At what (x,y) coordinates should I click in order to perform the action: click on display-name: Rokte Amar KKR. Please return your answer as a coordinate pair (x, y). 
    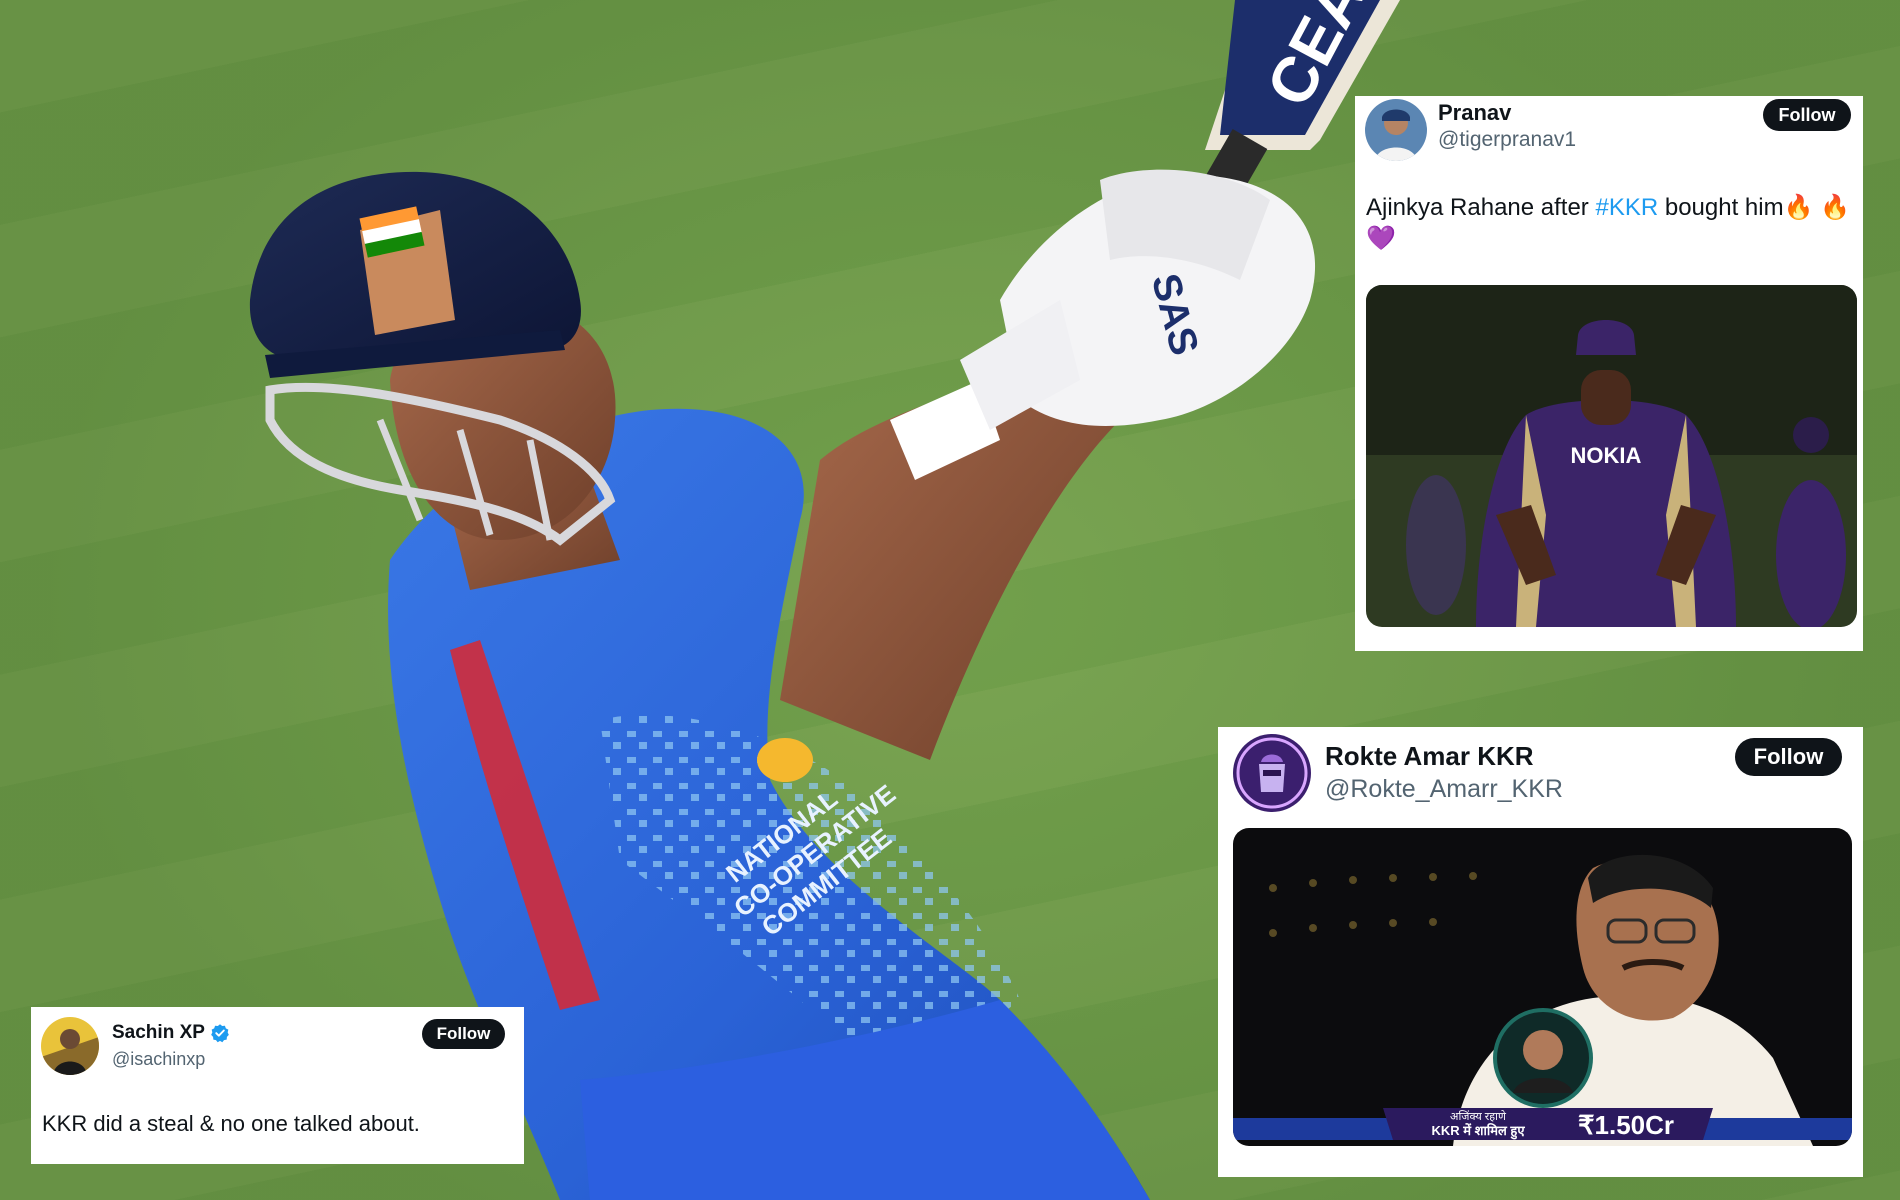
    Looking at the image, I should click on (1429, 756).